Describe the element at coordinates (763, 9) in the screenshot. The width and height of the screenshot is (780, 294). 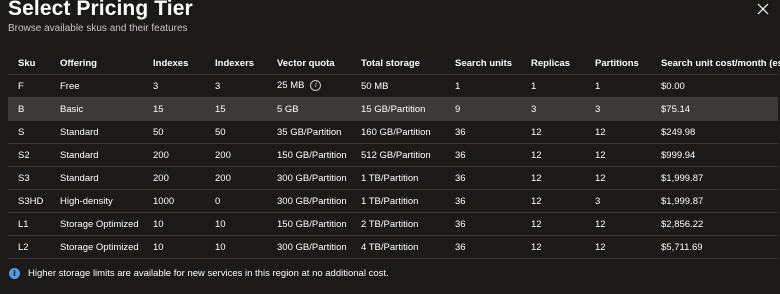
I see `close-button` at that location.